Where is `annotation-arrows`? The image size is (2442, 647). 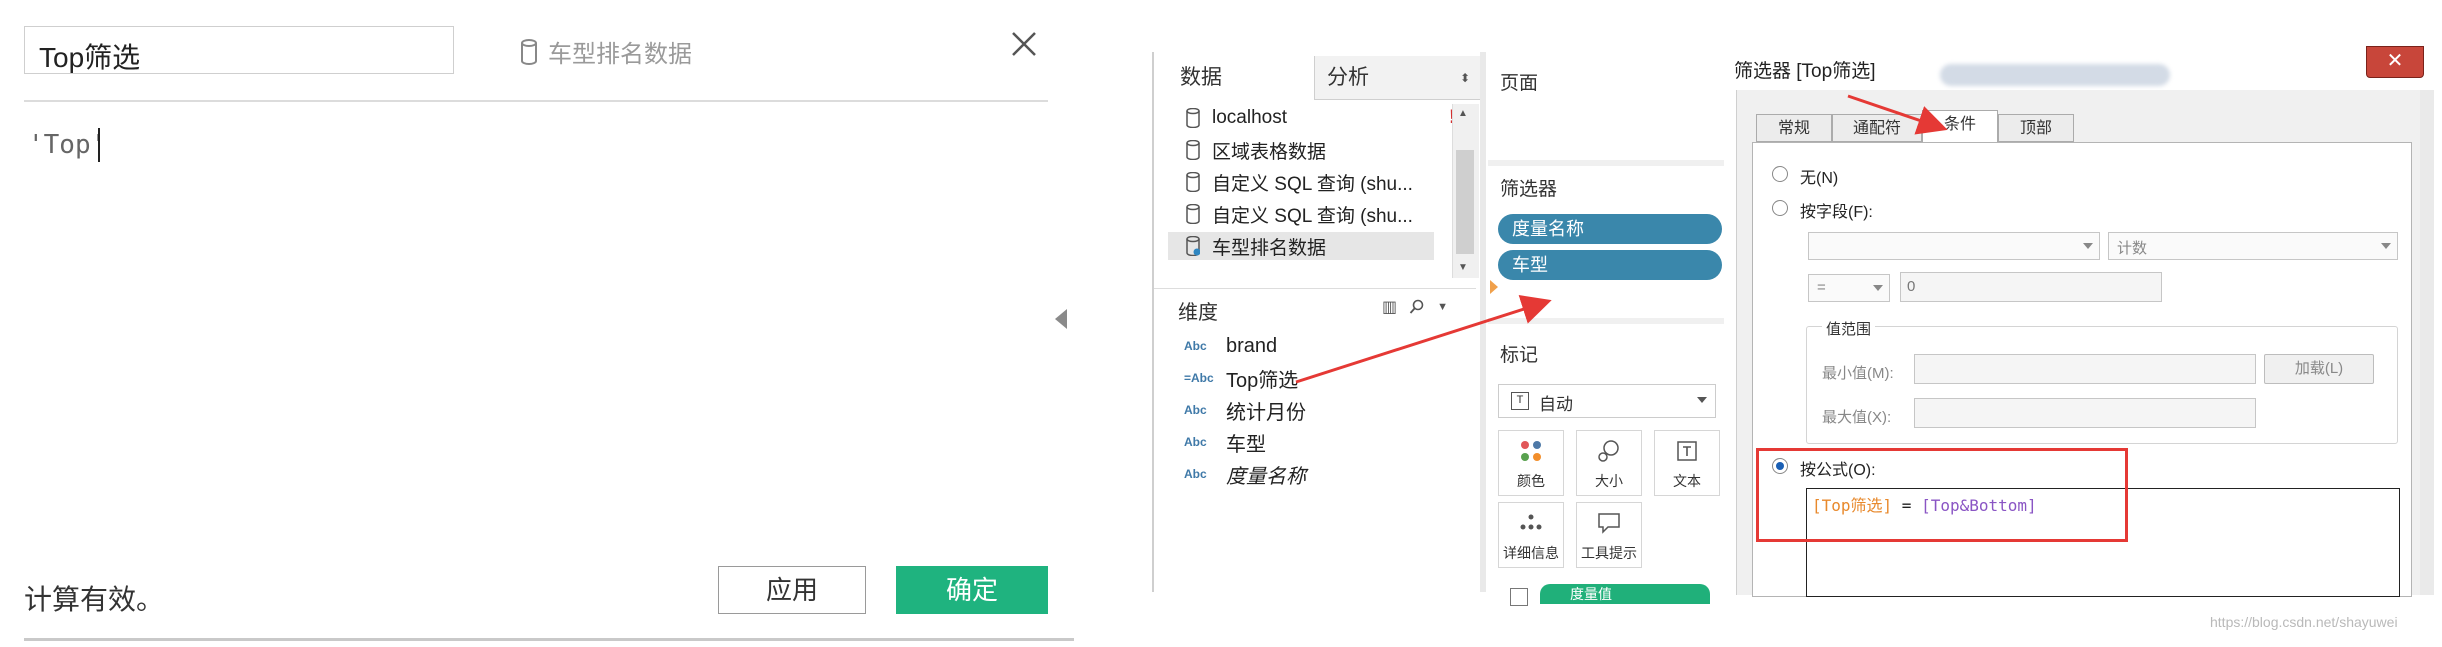 annotation-arrows is located at coordinates (1621, 239).